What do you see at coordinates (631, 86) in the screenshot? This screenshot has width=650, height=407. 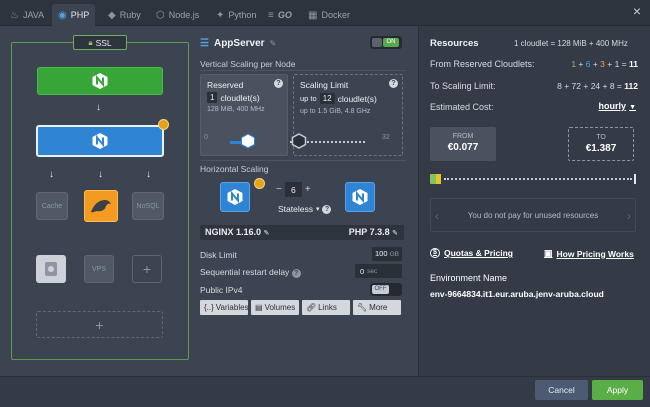 I see `to-total: 112` at bounding box center [631, 86].